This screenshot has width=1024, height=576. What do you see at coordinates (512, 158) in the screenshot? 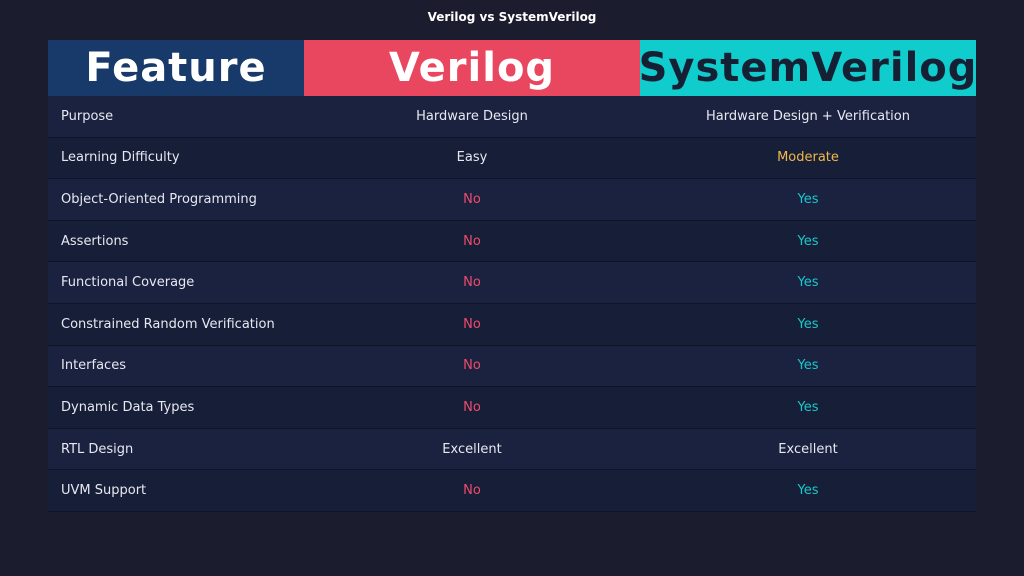
I see `table-row: Learning Difficulty Easy Moderate` at bounding box center [512, 158].